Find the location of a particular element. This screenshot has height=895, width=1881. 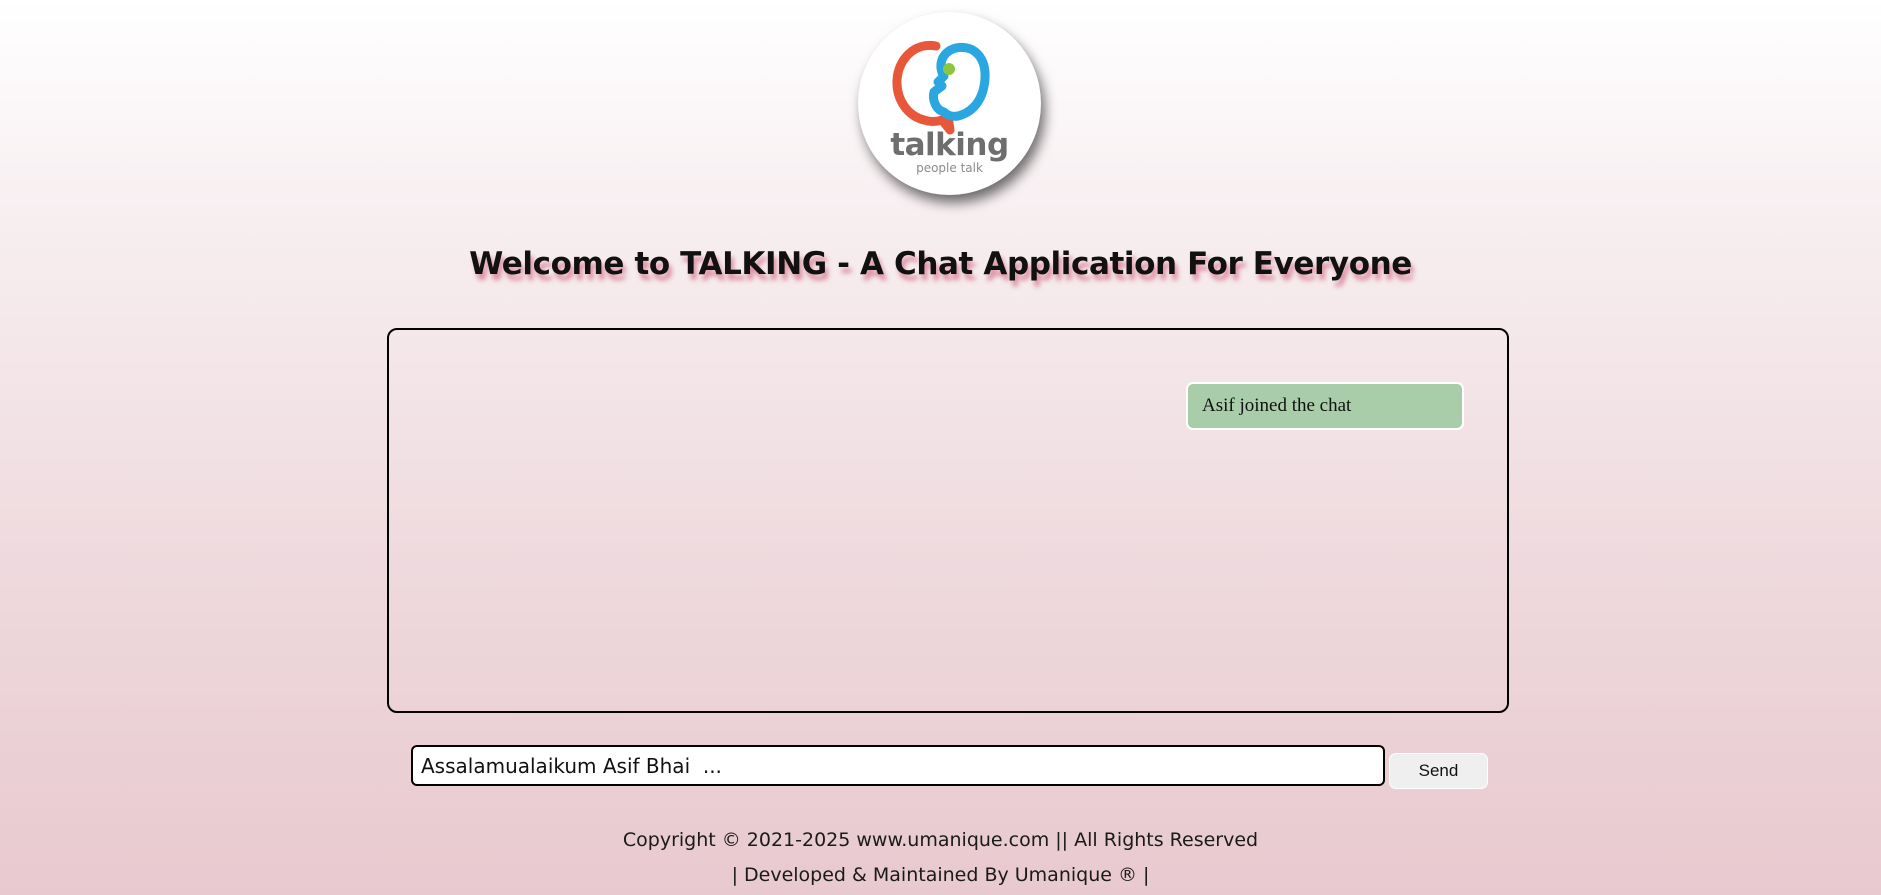

system-message-joined: Asif joined the chat is located at coordinates (1325, 406).